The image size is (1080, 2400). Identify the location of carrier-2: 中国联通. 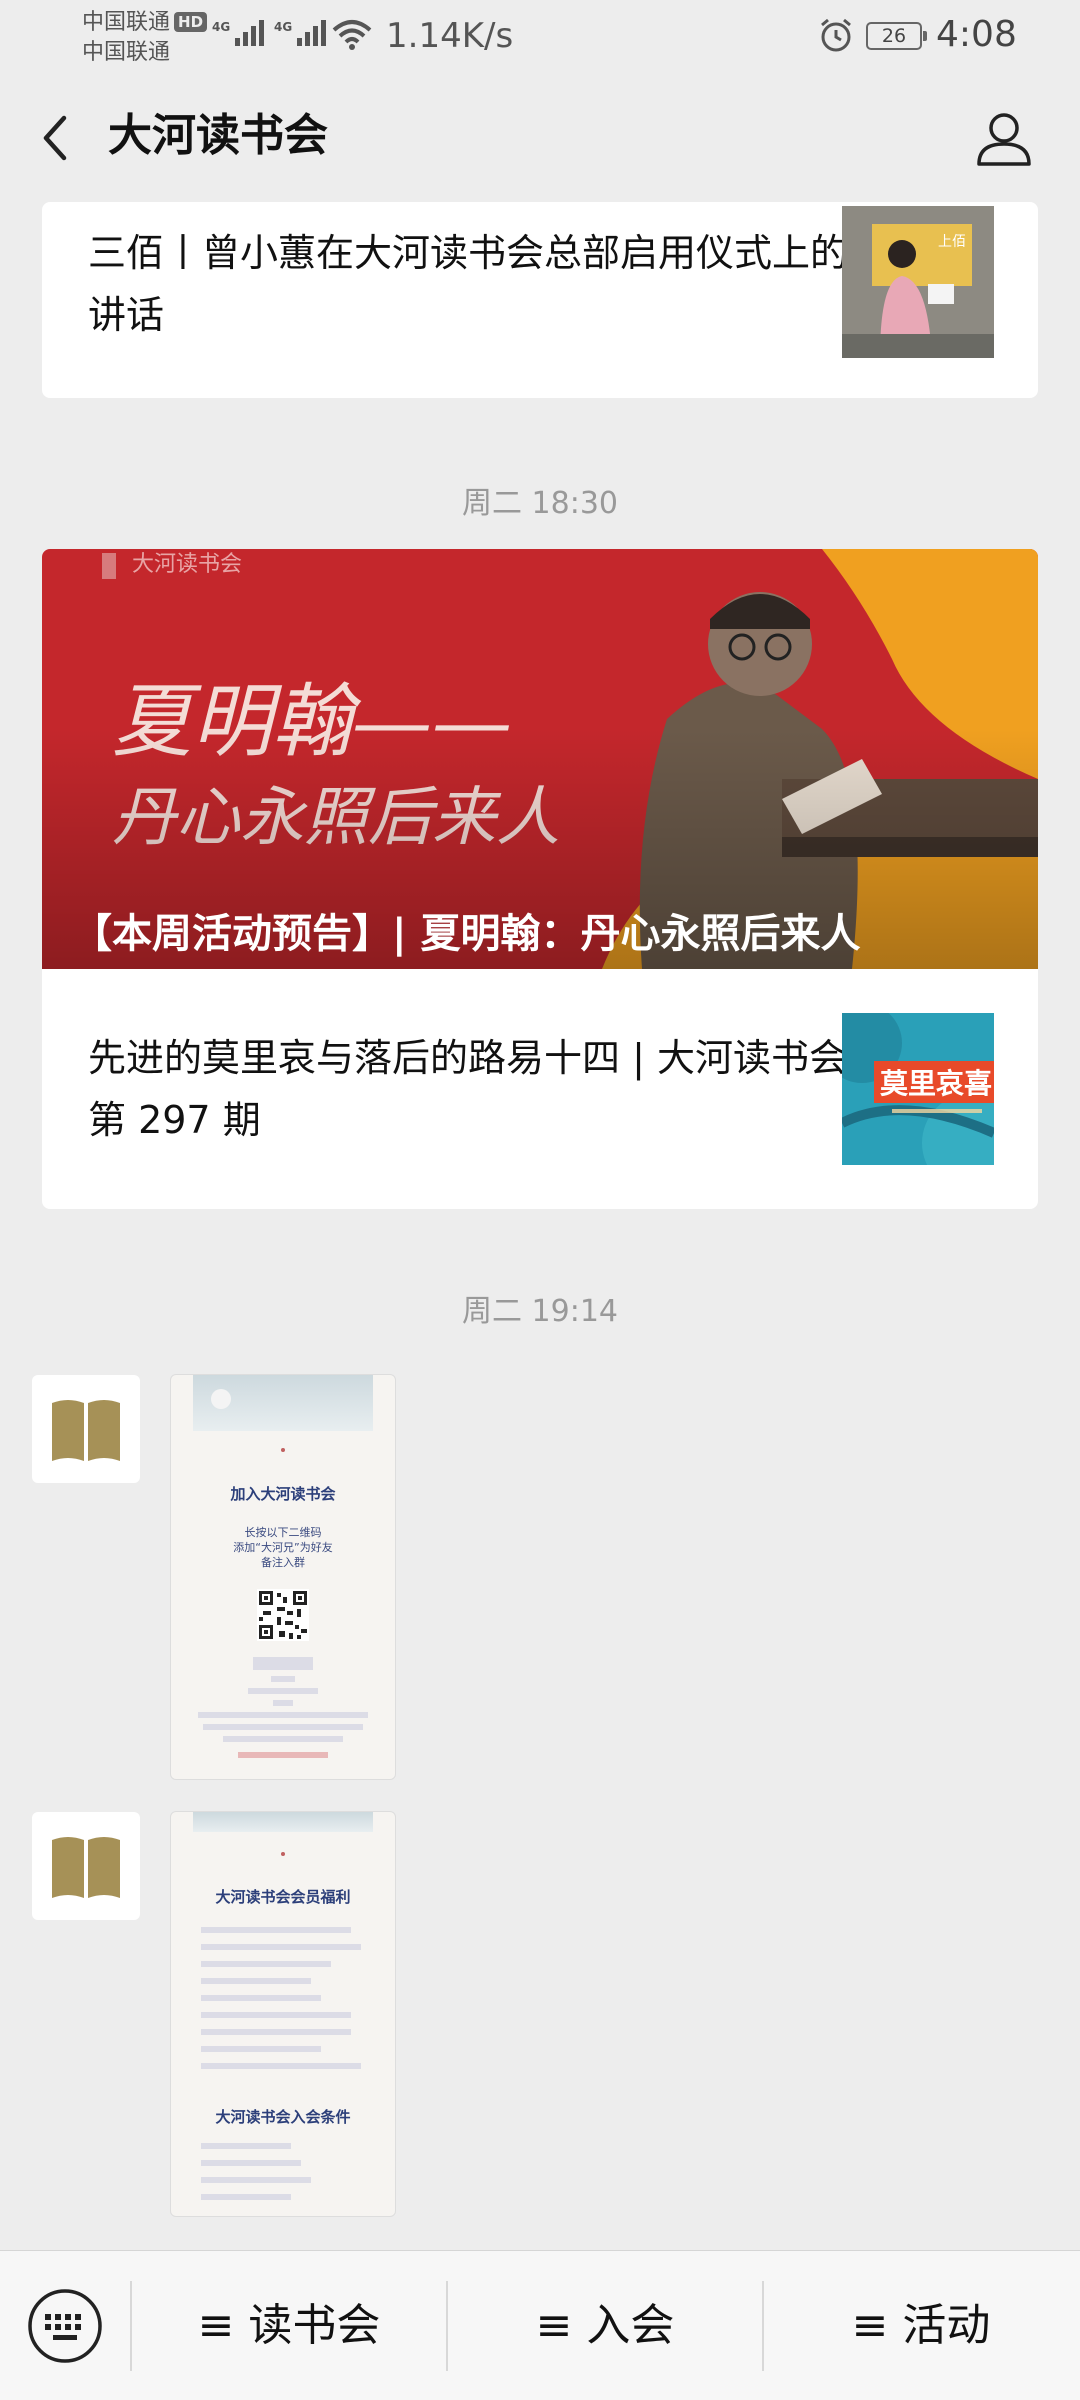
(126, 52).